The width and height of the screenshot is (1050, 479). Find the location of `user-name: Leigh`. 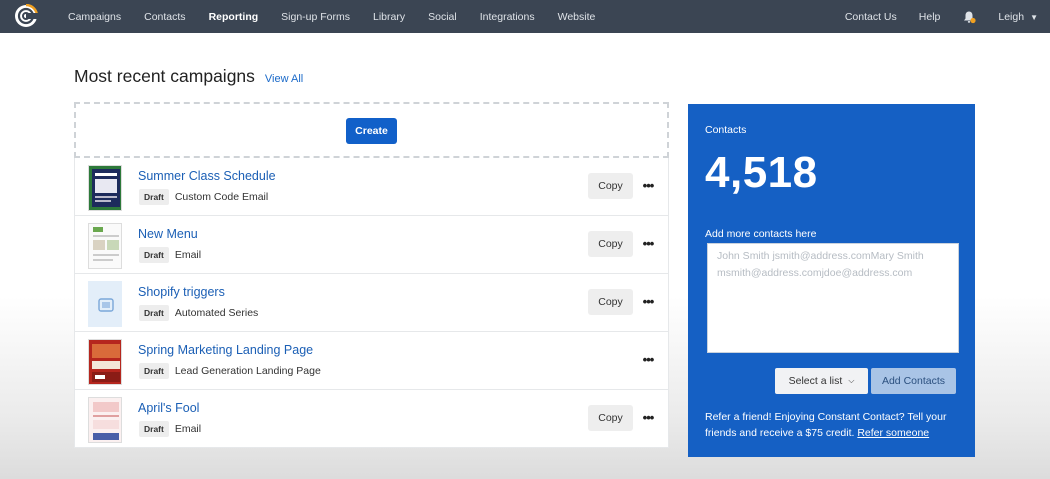

user-name: Leigh is located at coordinates (1011, 16).